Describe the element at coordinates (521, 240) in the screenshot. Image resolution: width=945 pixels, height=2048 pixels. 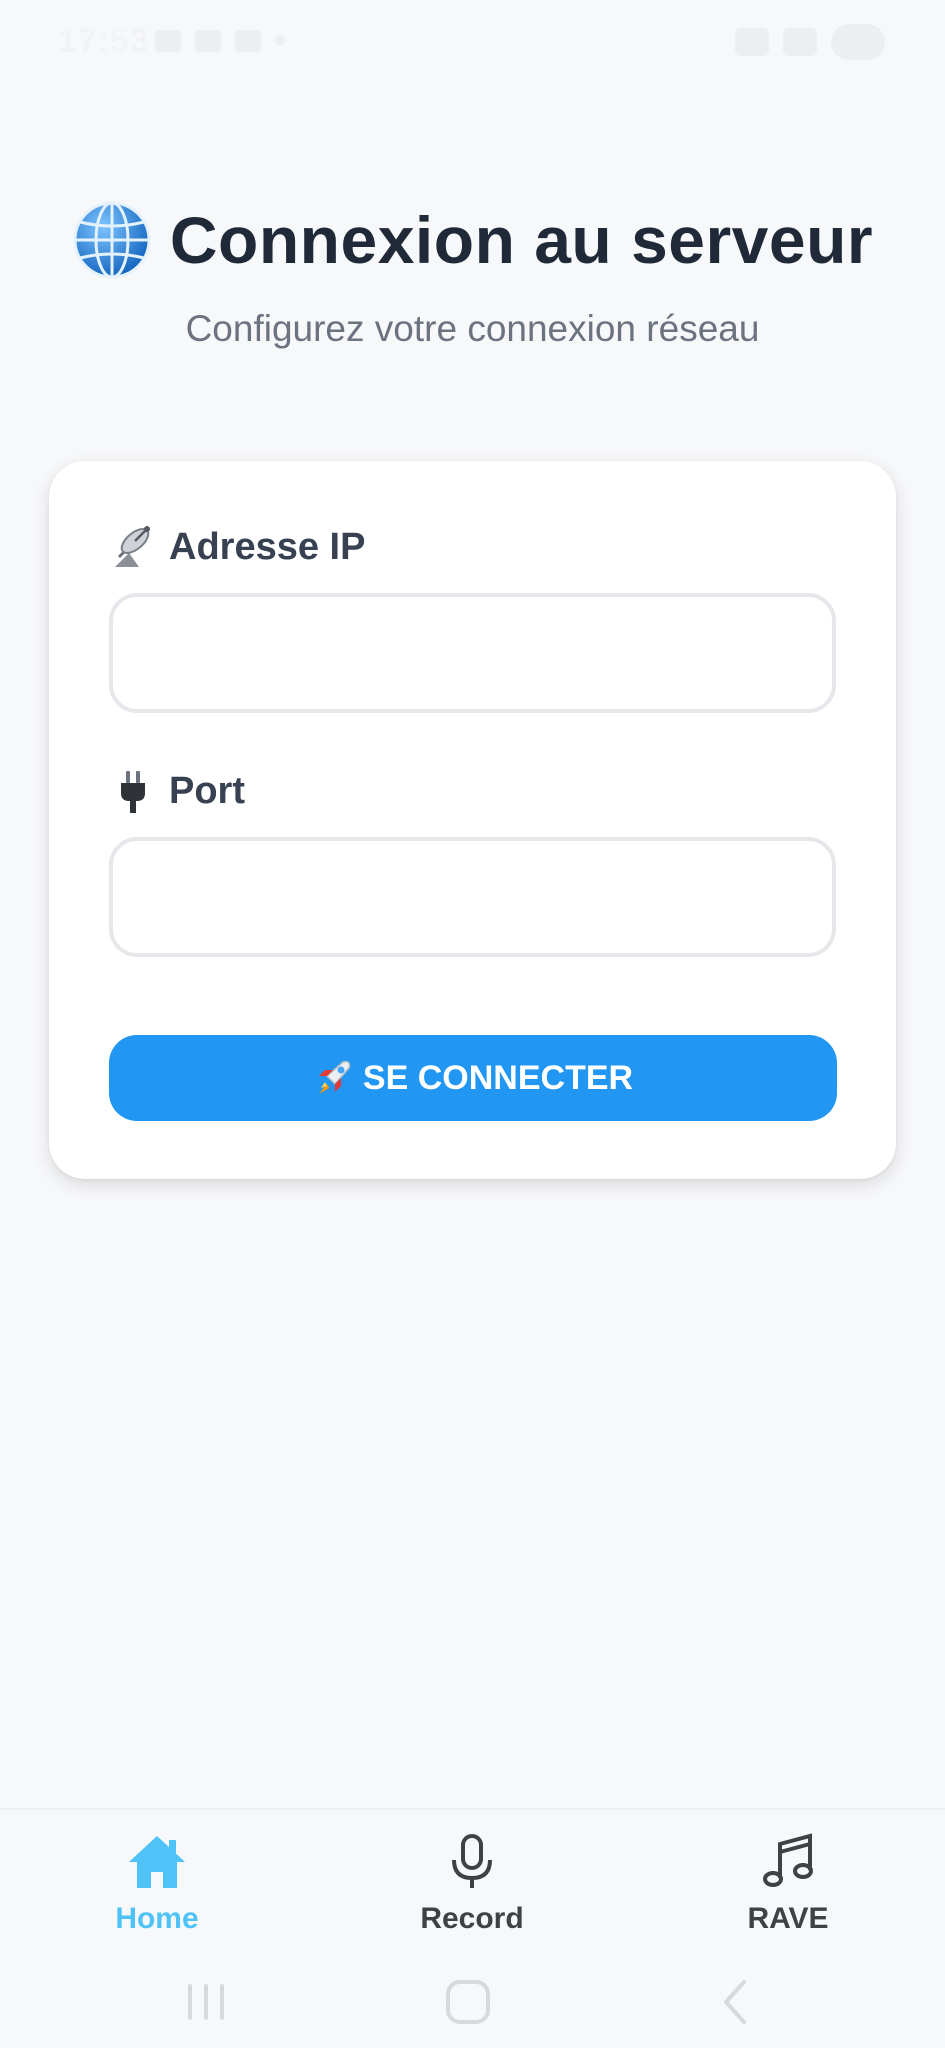
I see `page-title: Connexion au serveur` at that location.